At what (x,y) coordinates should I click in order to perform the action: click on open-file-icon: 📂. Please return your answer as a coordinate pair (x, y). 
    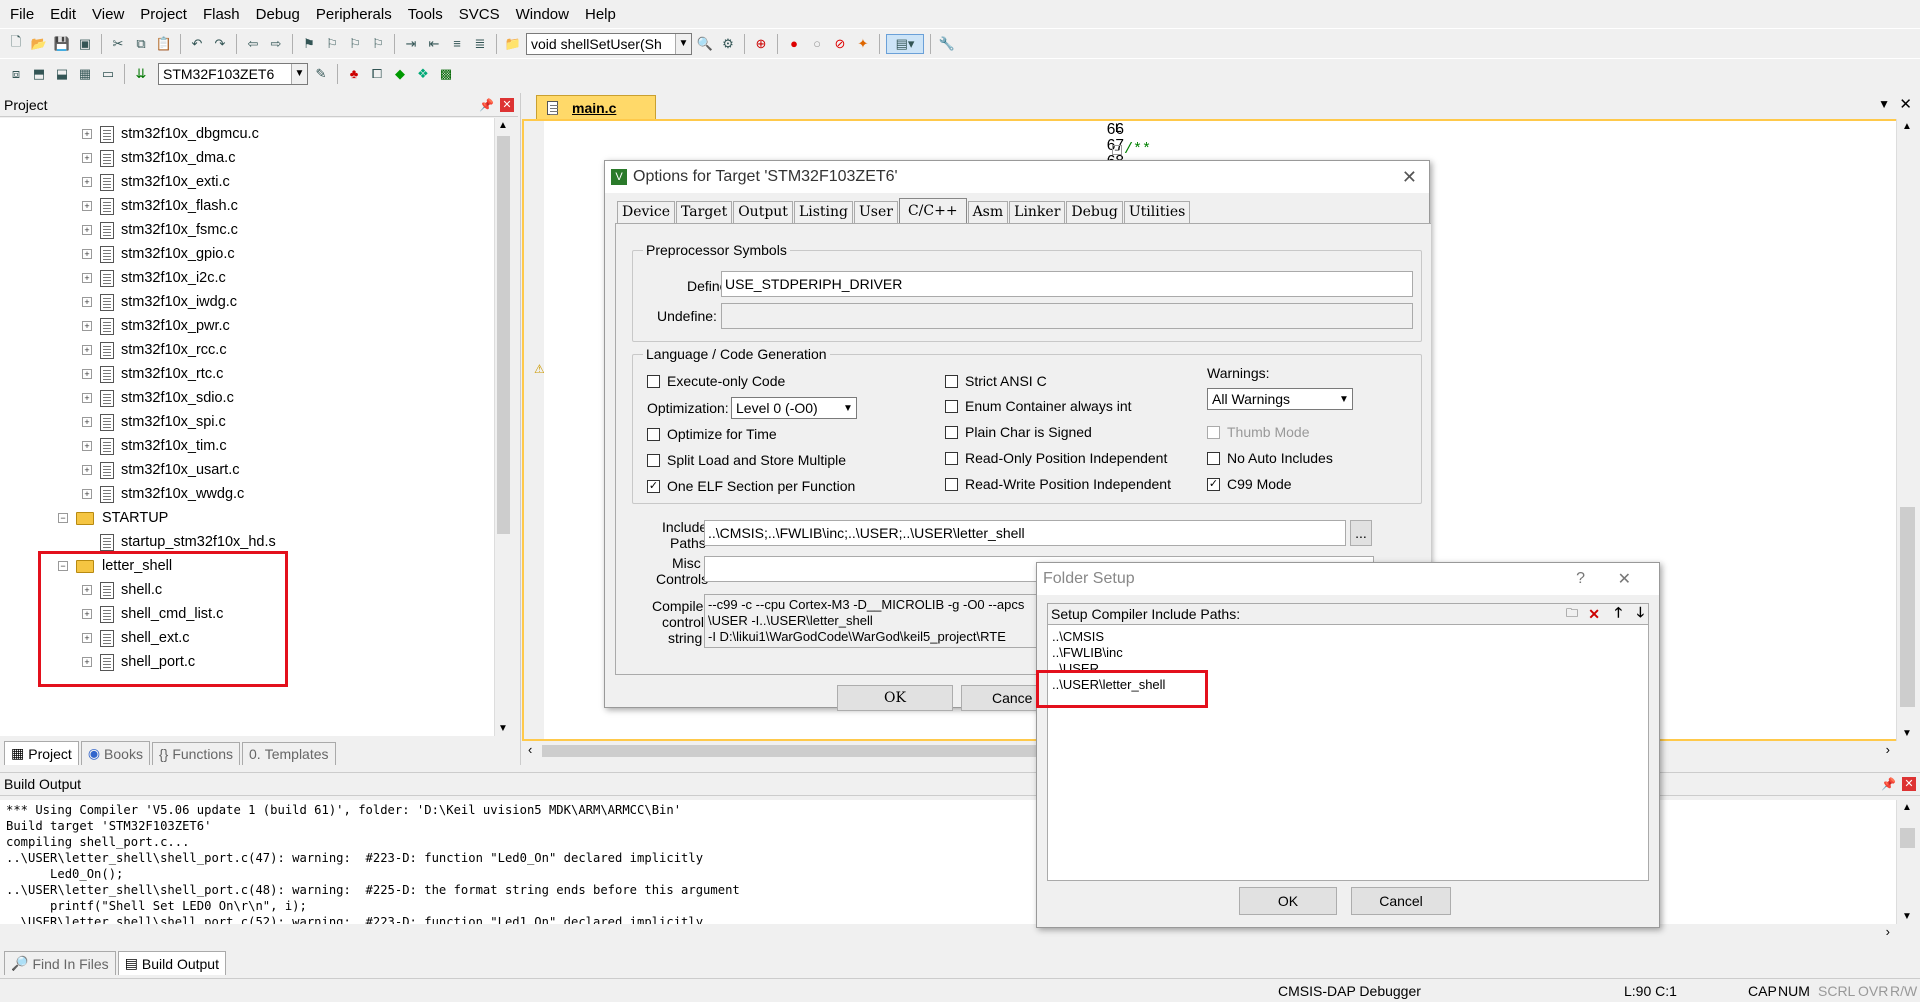
    Looking at the image, I should click on (39, 44).